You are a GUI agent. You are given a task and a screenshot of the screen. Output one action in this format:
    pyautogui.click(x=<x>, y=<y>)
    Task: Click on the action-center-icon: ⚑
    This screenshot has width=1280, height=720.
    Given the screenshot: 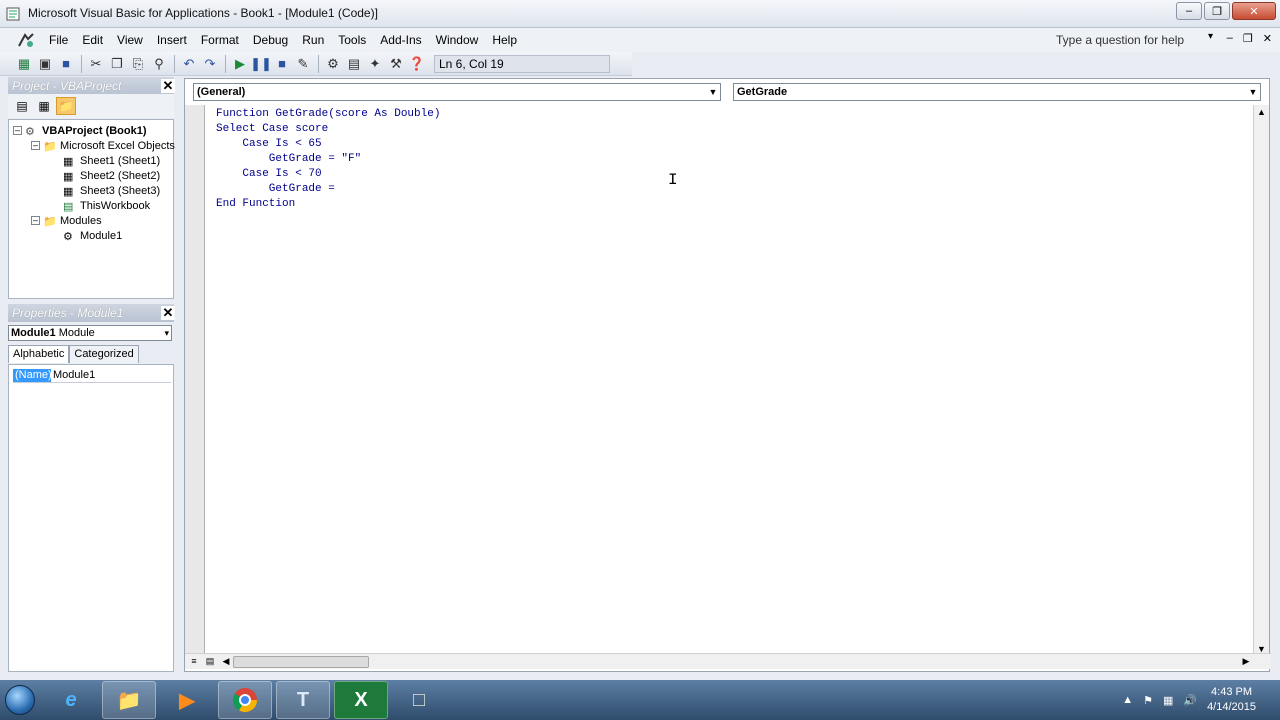 What is the action you would take?
    pyautogui.click(x=1148, y=700)
    